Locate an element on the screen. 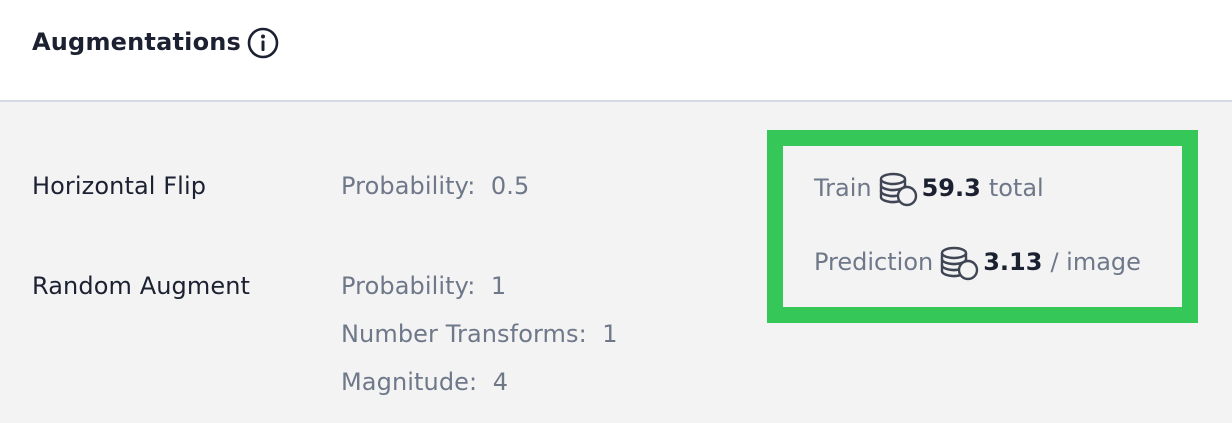 The width and height of the screenshot is (1232, 423). augmentation-name: Horizontal Flip is located at coordinates (119, 186).